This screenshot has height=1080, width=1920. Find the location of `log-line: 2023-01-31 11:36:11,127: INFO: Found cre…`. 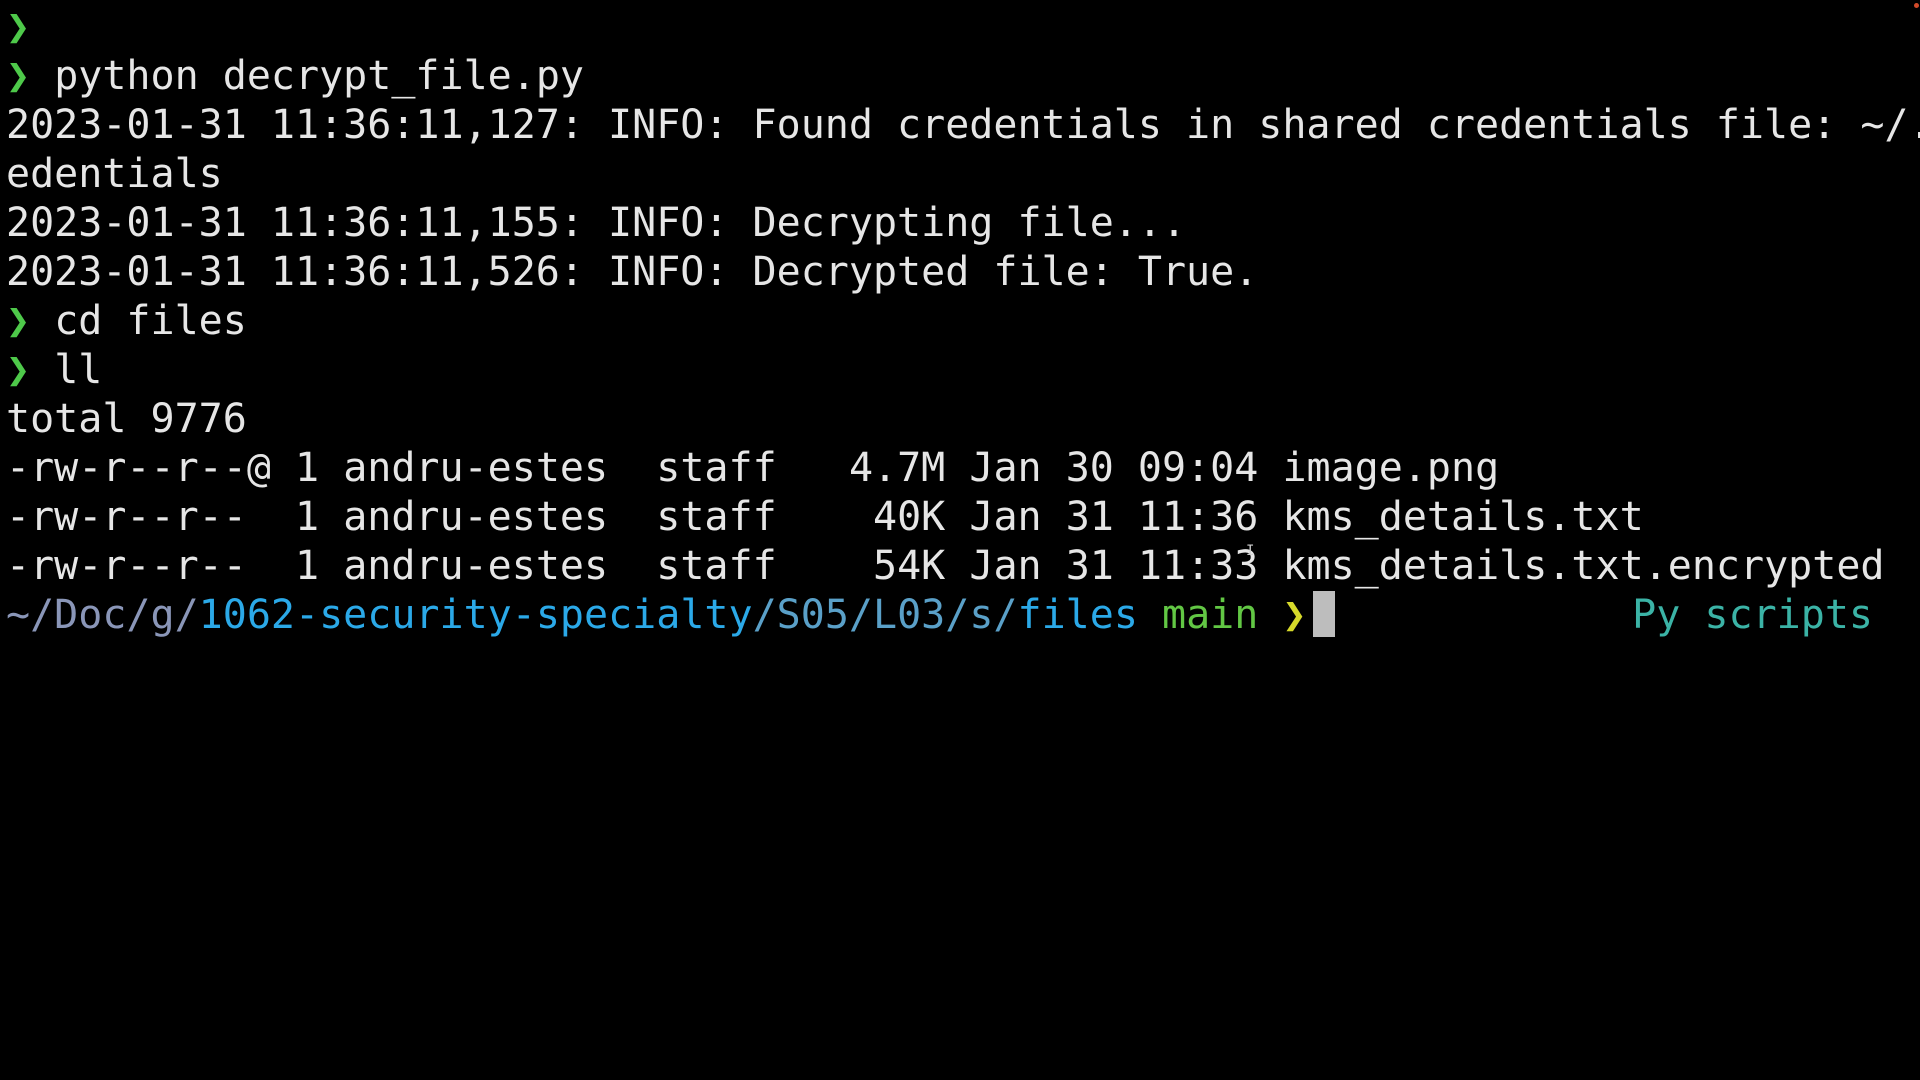

log-line: 2023-01-31 11:36:11,127: INFO: Found cre… is located at coordinates (963, 125).